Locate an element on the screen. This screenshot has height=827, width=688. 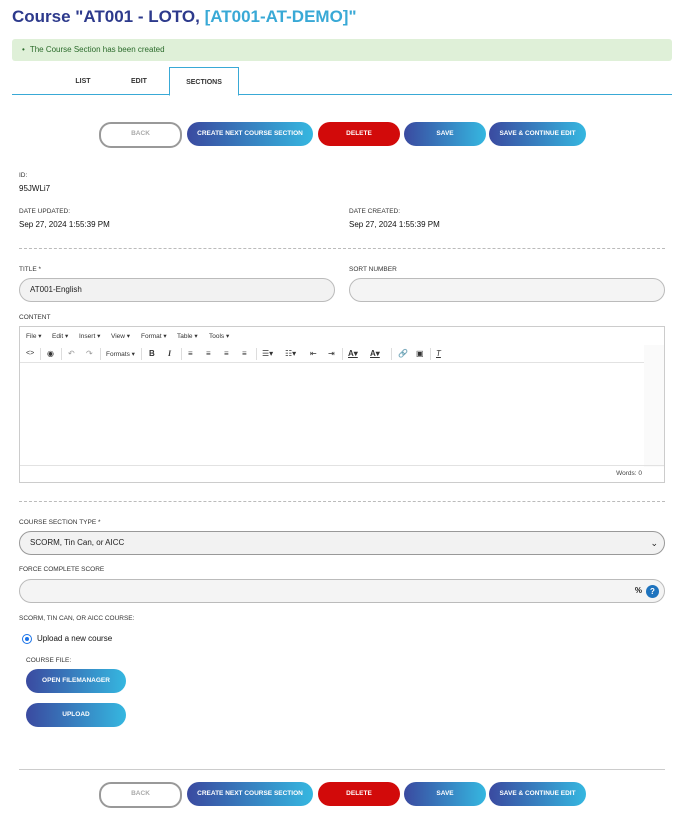
force-score-label: FORCE COMPLETE SCORE is located at coordinates (62, 569).